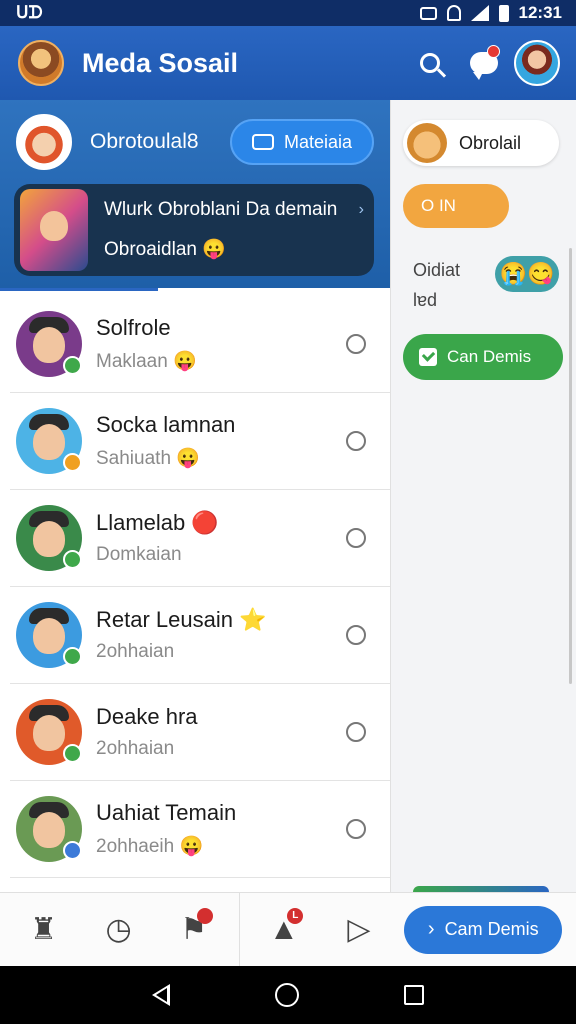  Describe the element at coordinates (146, 361) in the screenshot. I see `contact-status: Maklaan 😛` at that location.